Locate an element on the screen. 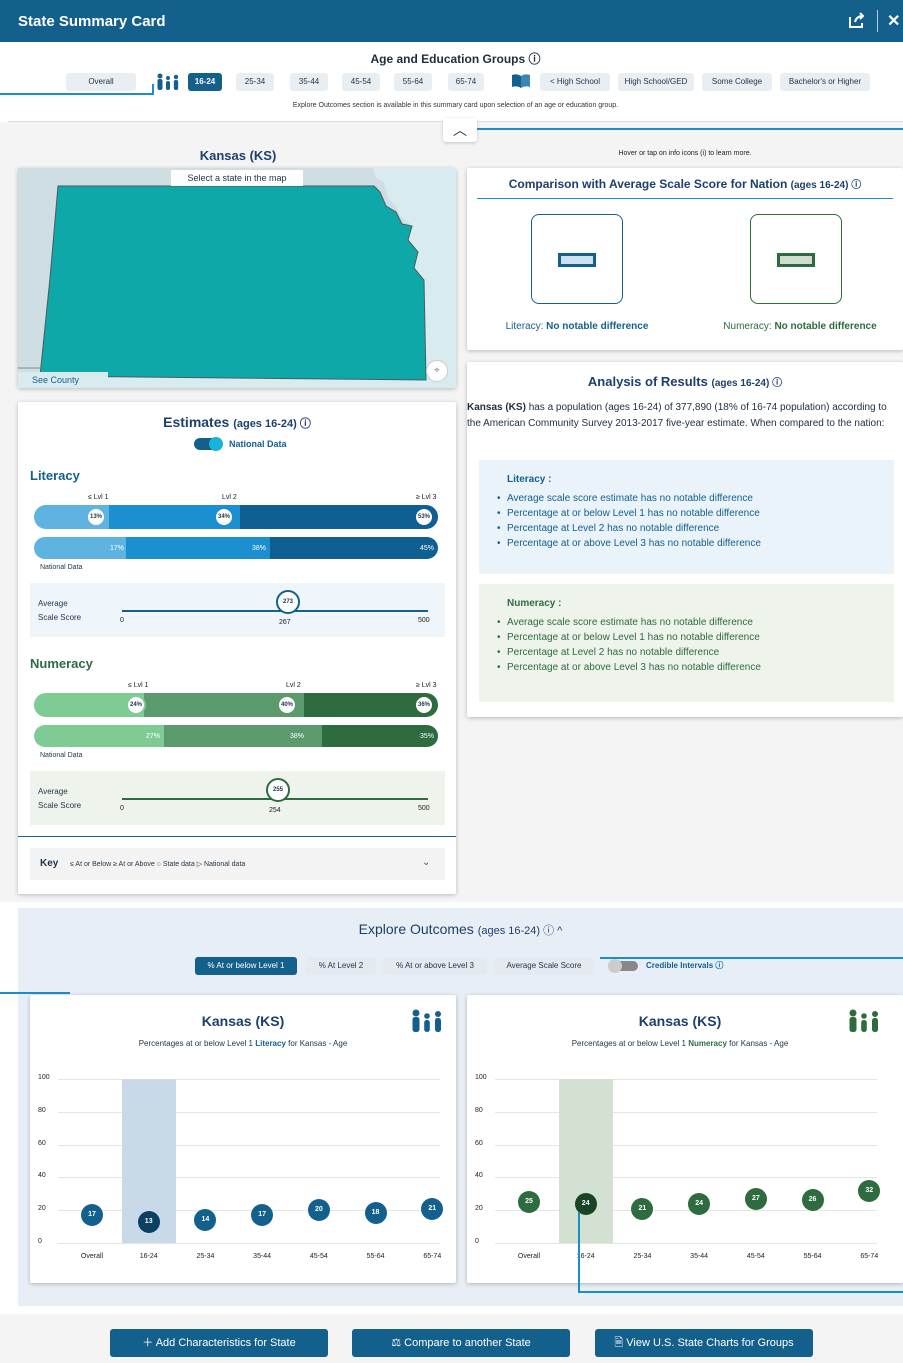 The image size is (903, 1363). x-tick-label: Overall is located at coordinates (529, 1256).